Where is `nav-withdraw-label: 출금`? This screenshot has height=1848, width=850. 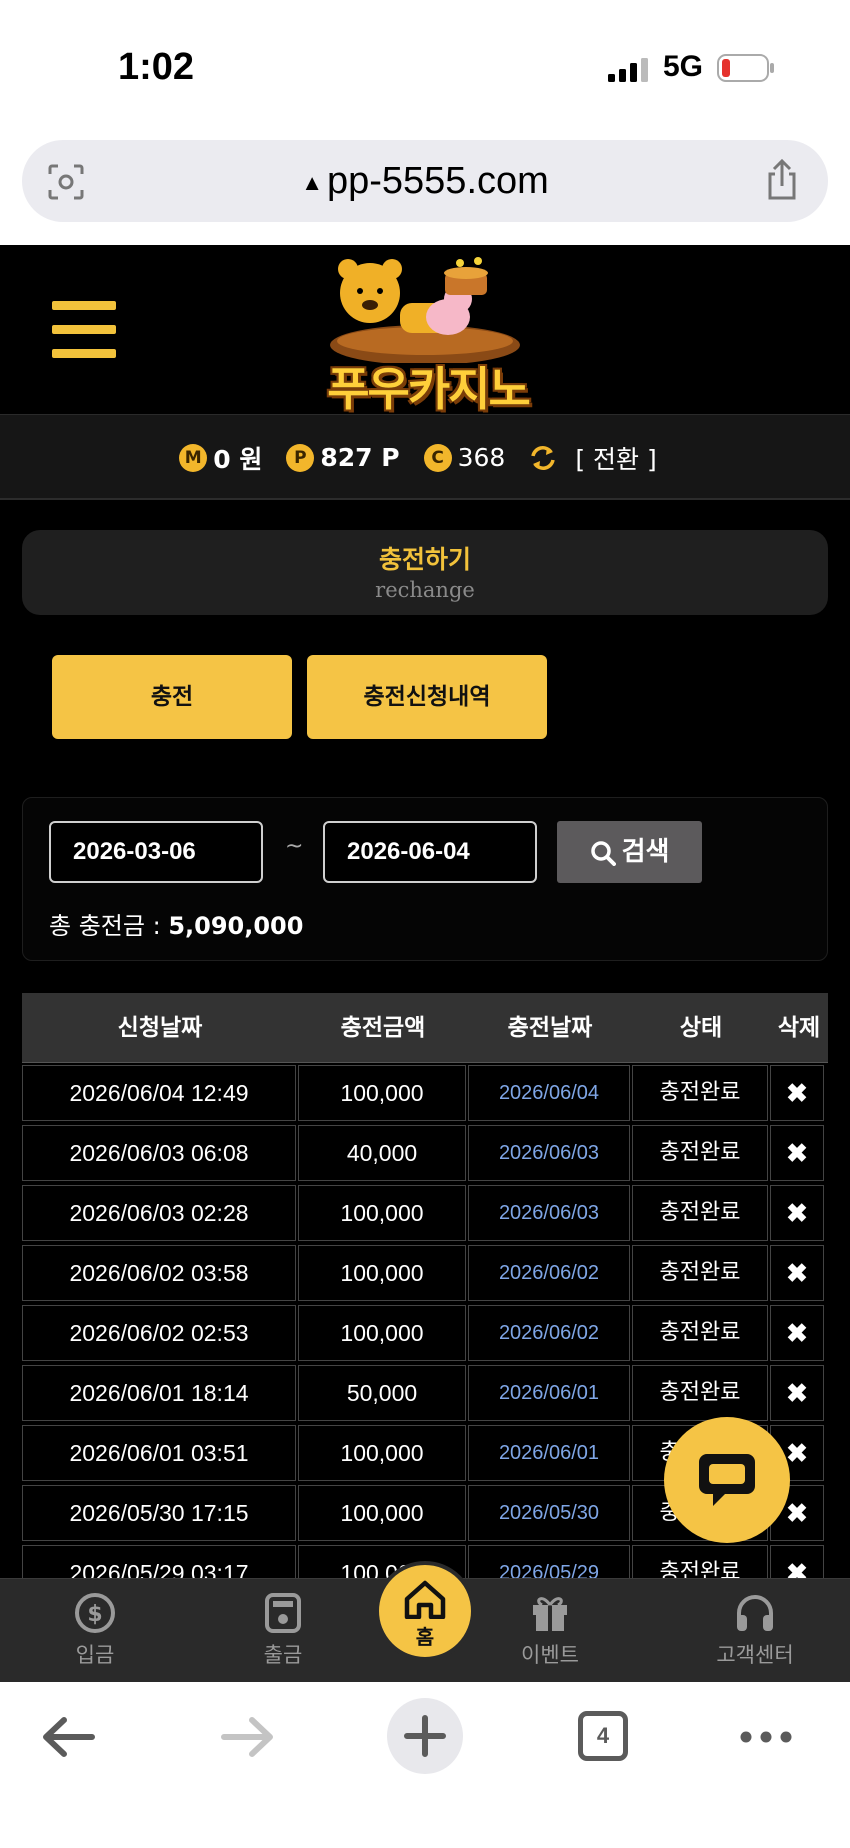 nav-withdraw-label: 출금 is located at coordinates (283, 1655).